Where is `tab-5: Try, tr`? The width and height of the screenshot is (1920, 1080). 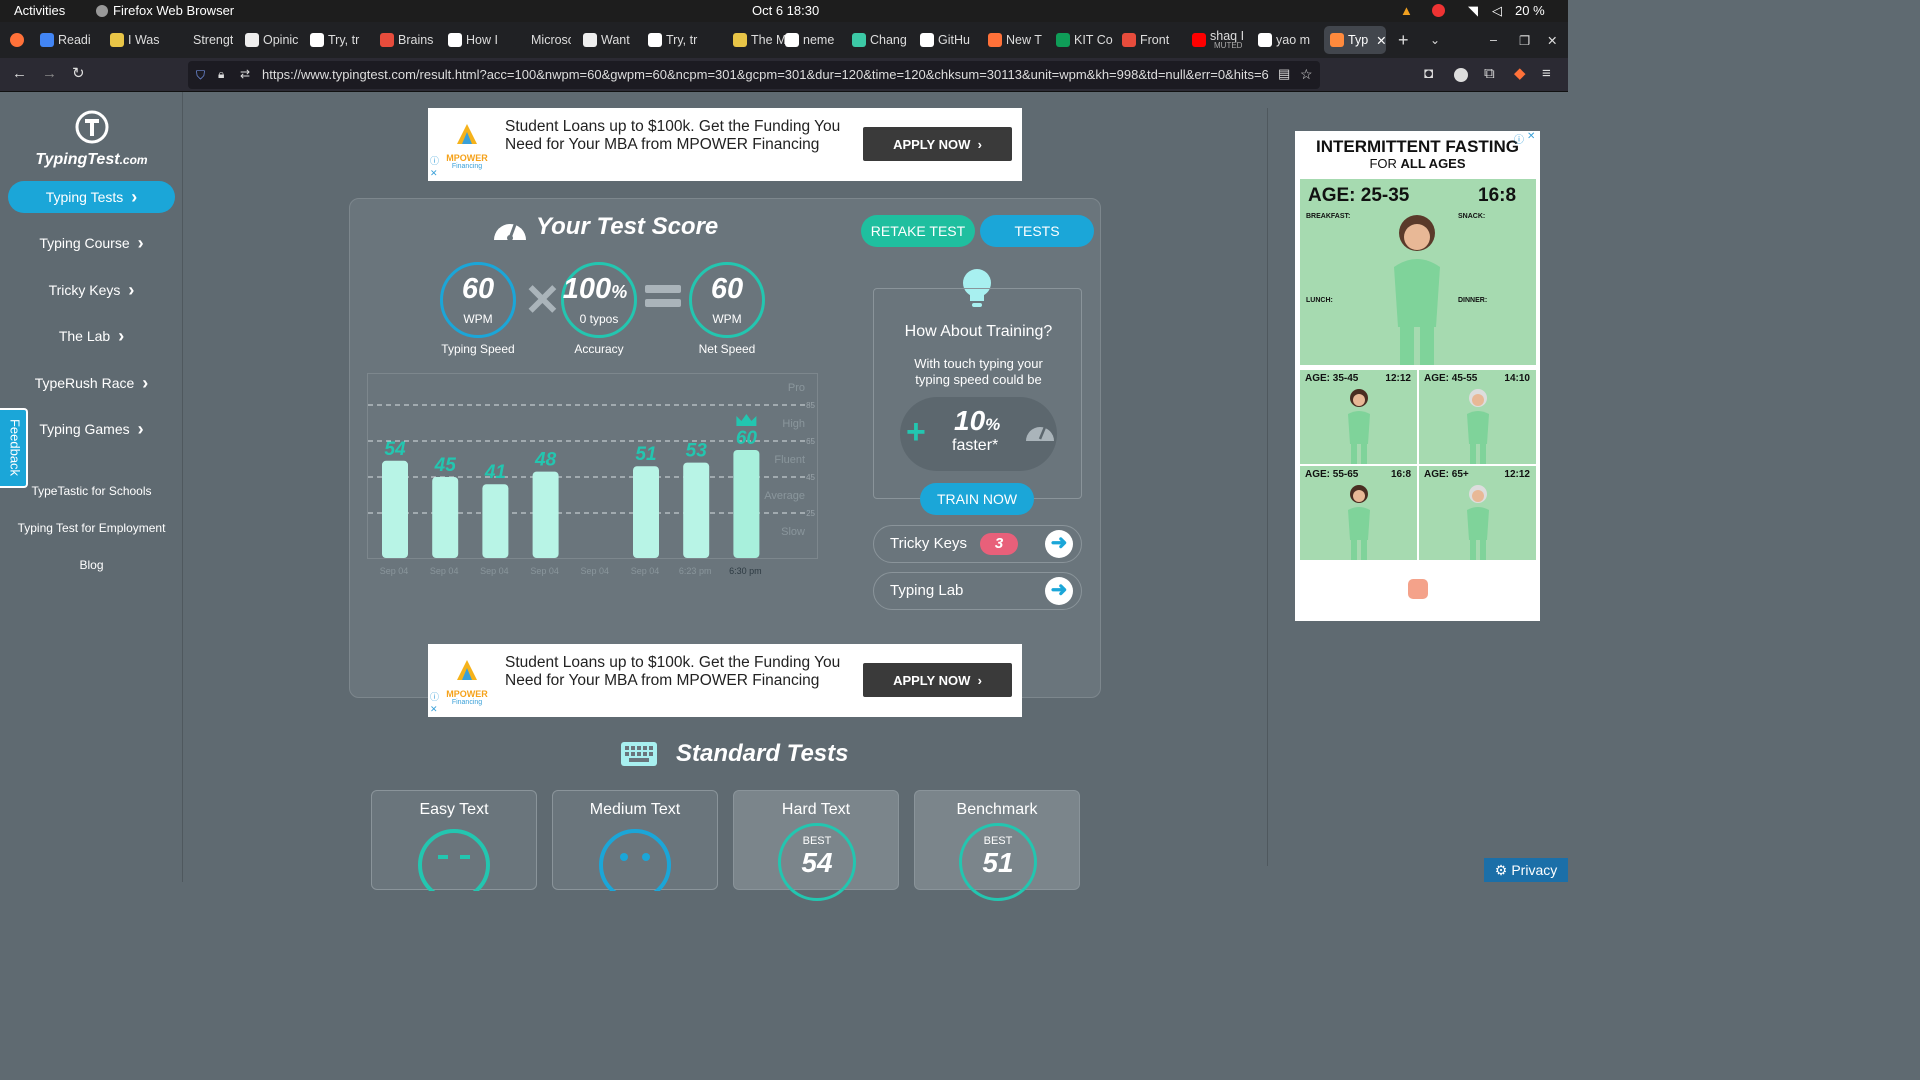
tab-5: Try, tr is located at coordinates (339, 40).